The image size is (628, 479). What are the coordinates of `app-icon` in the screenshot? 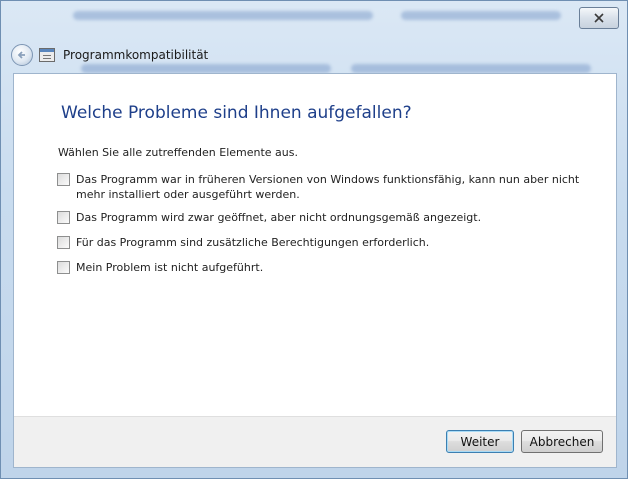 It's located at (47, 55).